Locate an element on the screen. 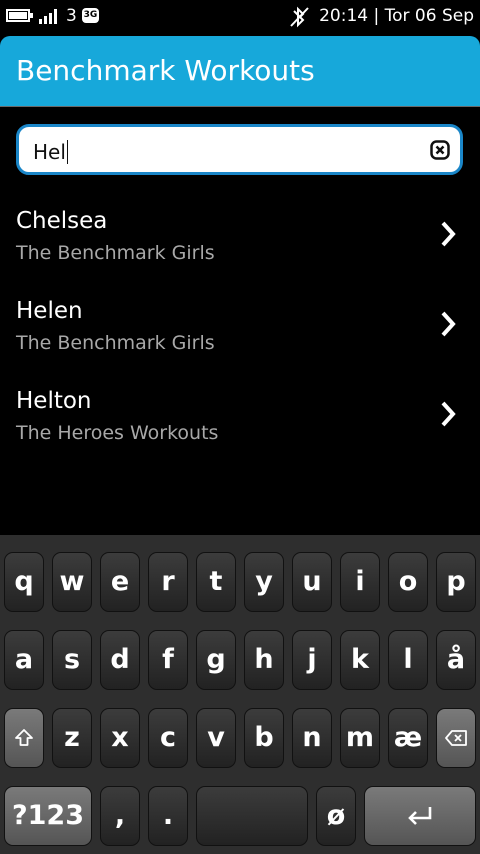  key-comma: , is located at coordinates (120, 816).